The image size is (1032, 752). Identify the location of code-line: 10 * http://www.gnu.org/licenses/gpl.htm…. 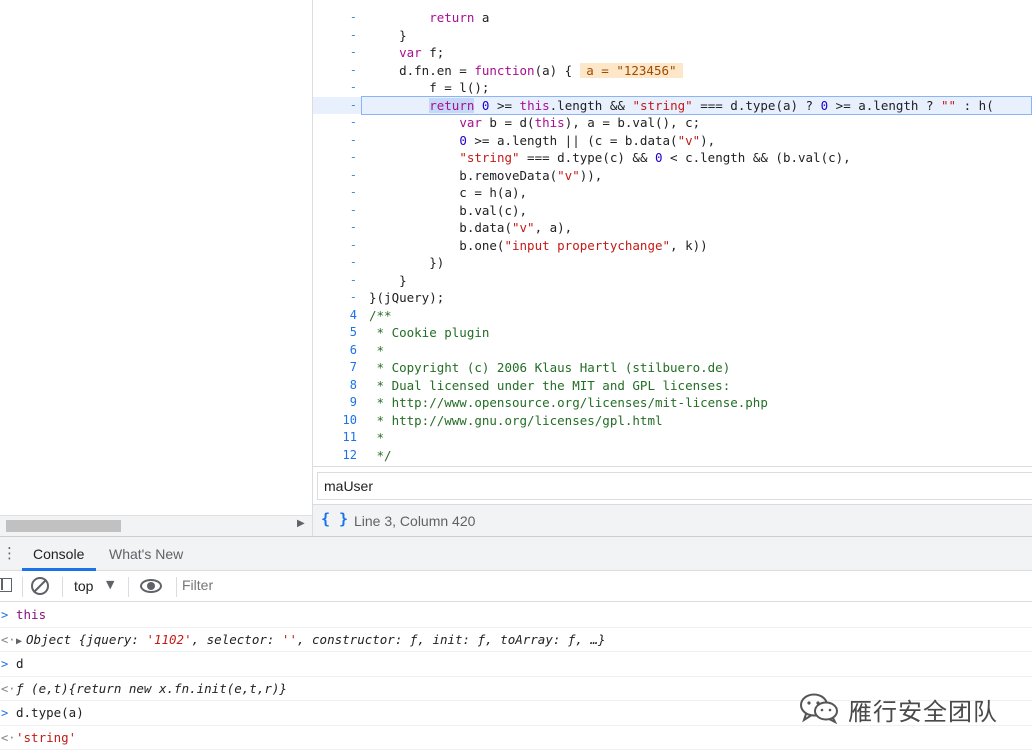
(672, 421).